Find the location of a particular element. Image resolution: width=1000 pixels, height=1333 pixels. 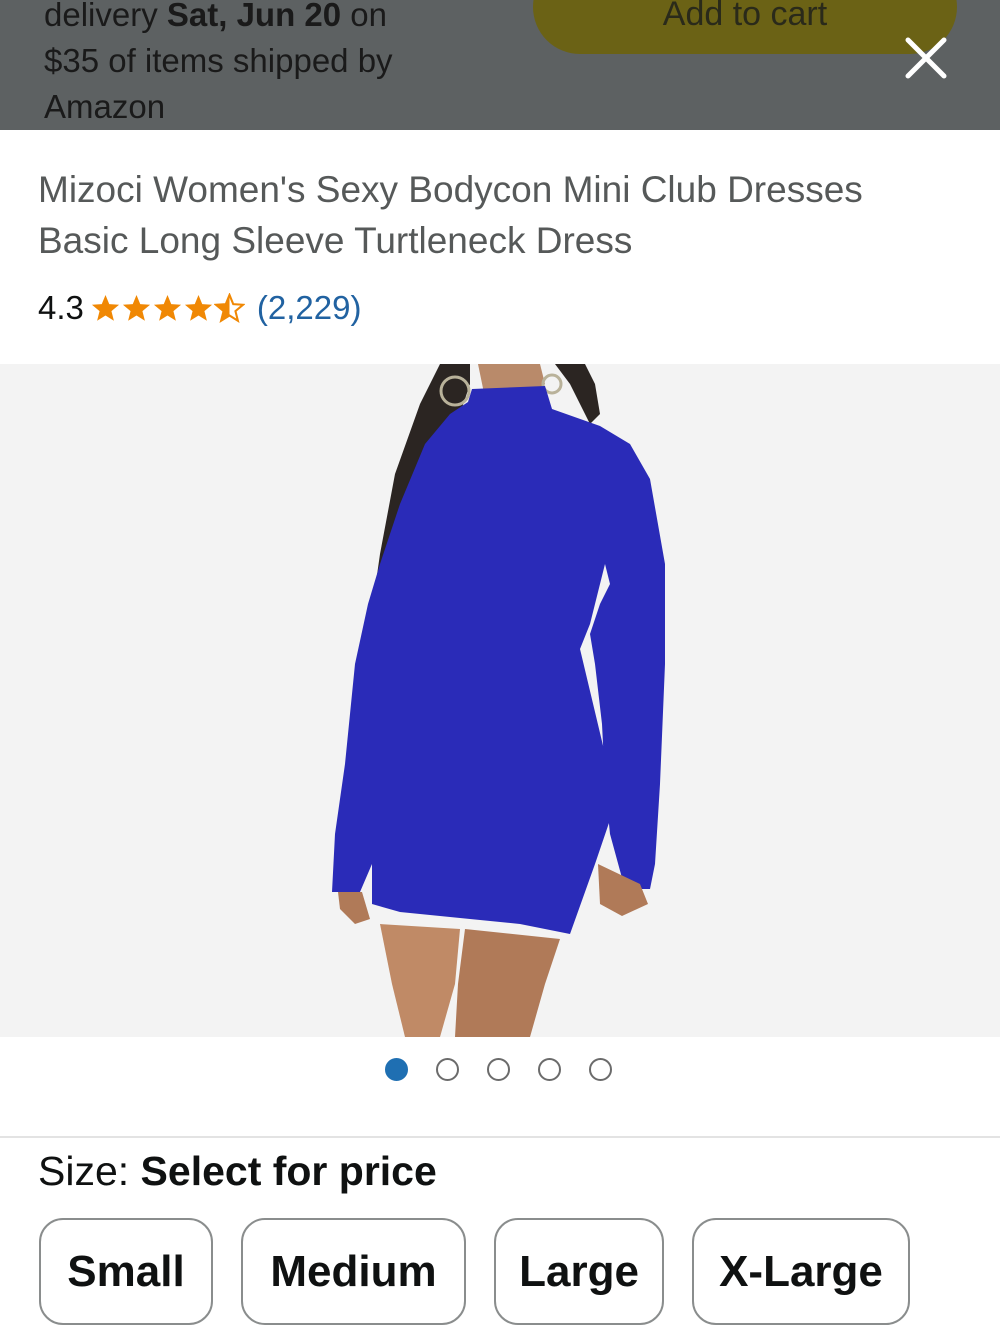

size-options: Small Medium Large X-Large is located at coordinates (474, 1271).